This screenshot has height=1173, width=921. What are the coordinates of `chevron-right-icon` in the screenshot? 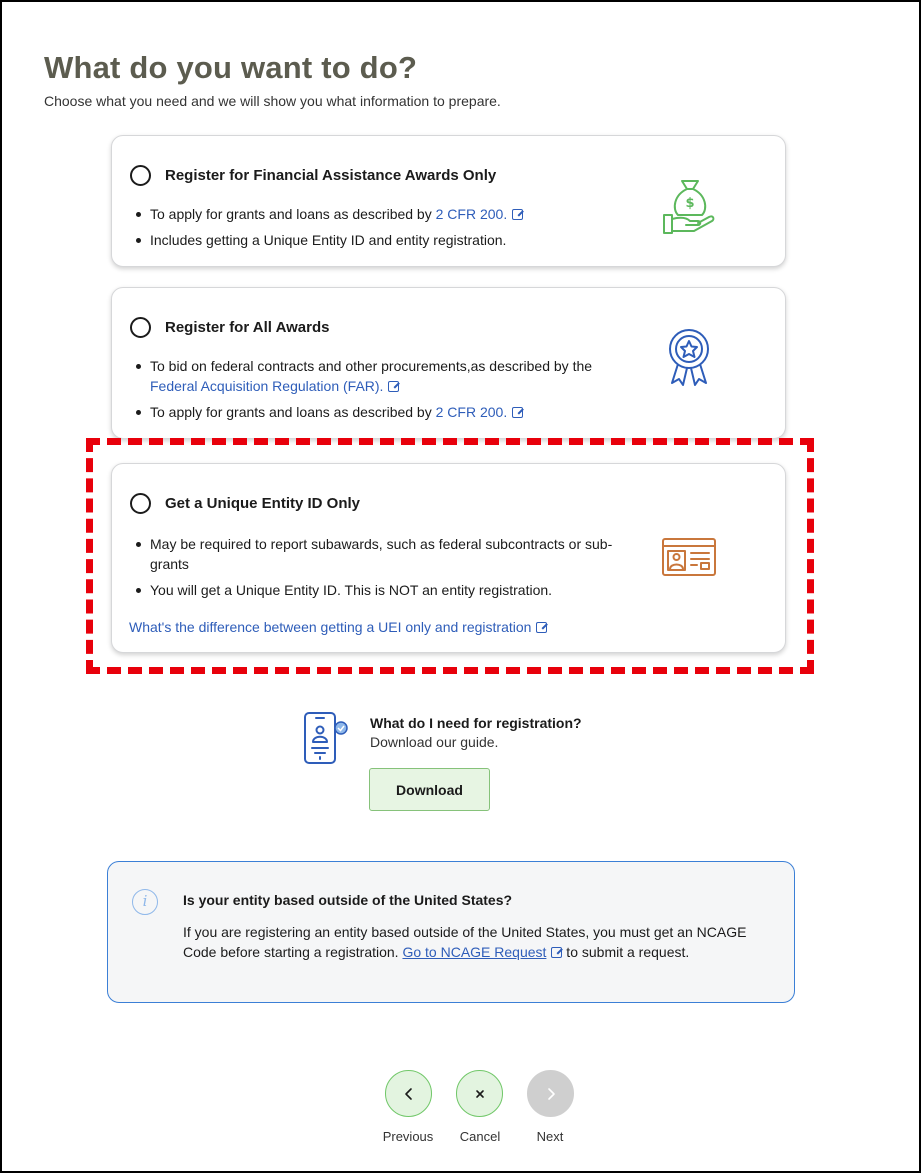 It's located at (551, 1093).